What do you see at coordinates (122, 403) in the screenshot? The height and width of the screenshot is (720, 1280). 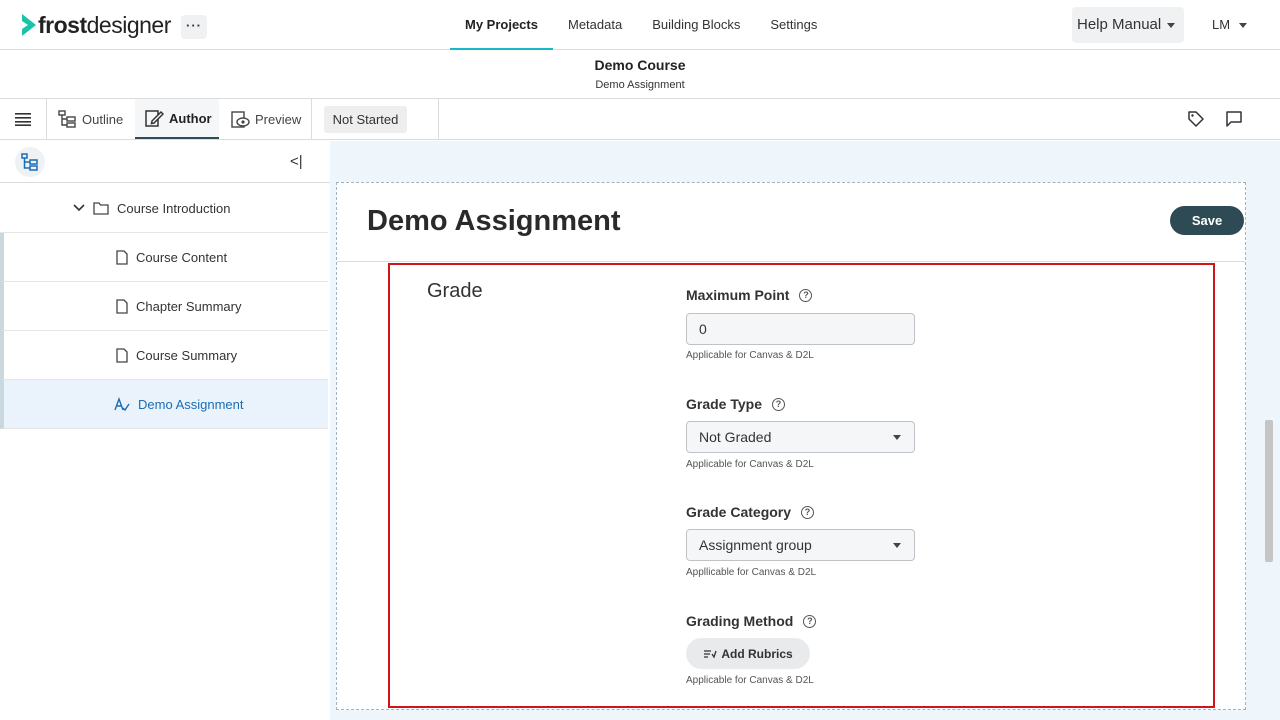 I see `assignment-icon` at bounding box center [122, 403].